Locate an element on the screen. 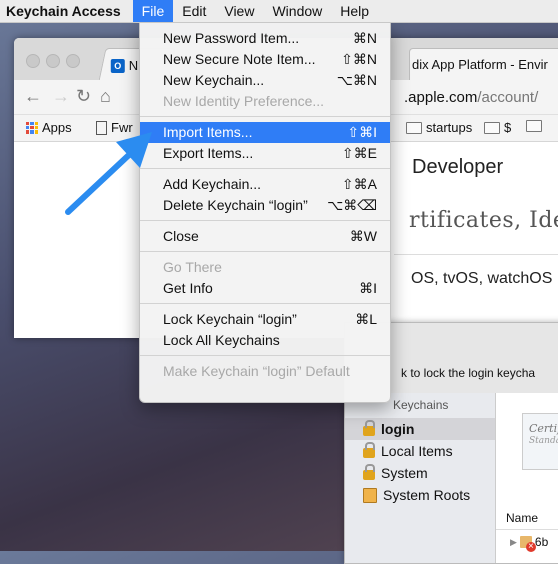 Image resolution: width=558 pixels, height=564 pixels. menu-item-lock-keychain-login: Lock Keychain “login” ⌘L is located at coordinates (265, 319).